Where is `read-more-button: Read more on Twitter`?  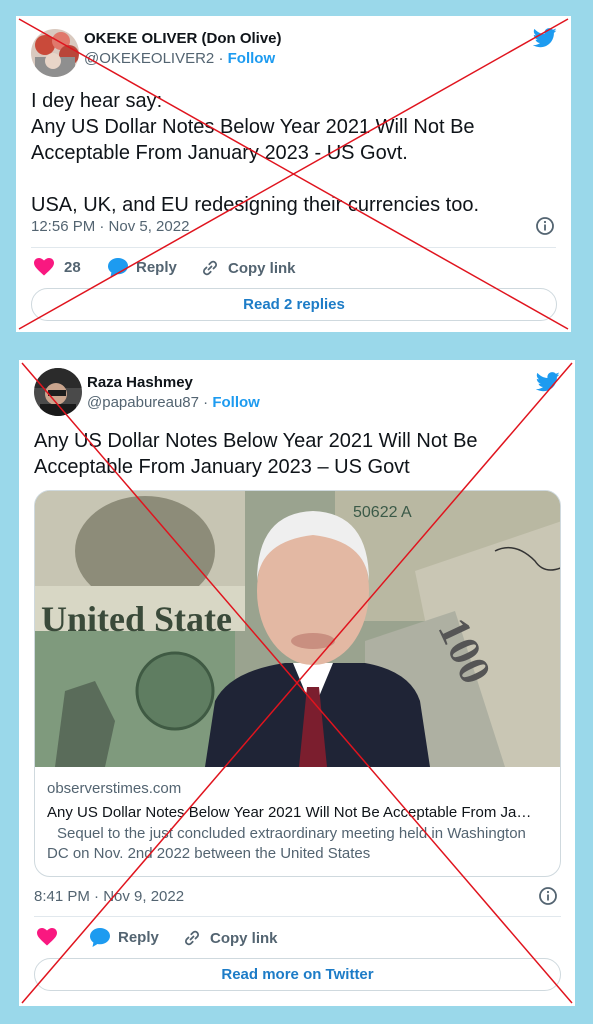 read-more-button: Read more on Twitter is located at coordinates (297, 974).